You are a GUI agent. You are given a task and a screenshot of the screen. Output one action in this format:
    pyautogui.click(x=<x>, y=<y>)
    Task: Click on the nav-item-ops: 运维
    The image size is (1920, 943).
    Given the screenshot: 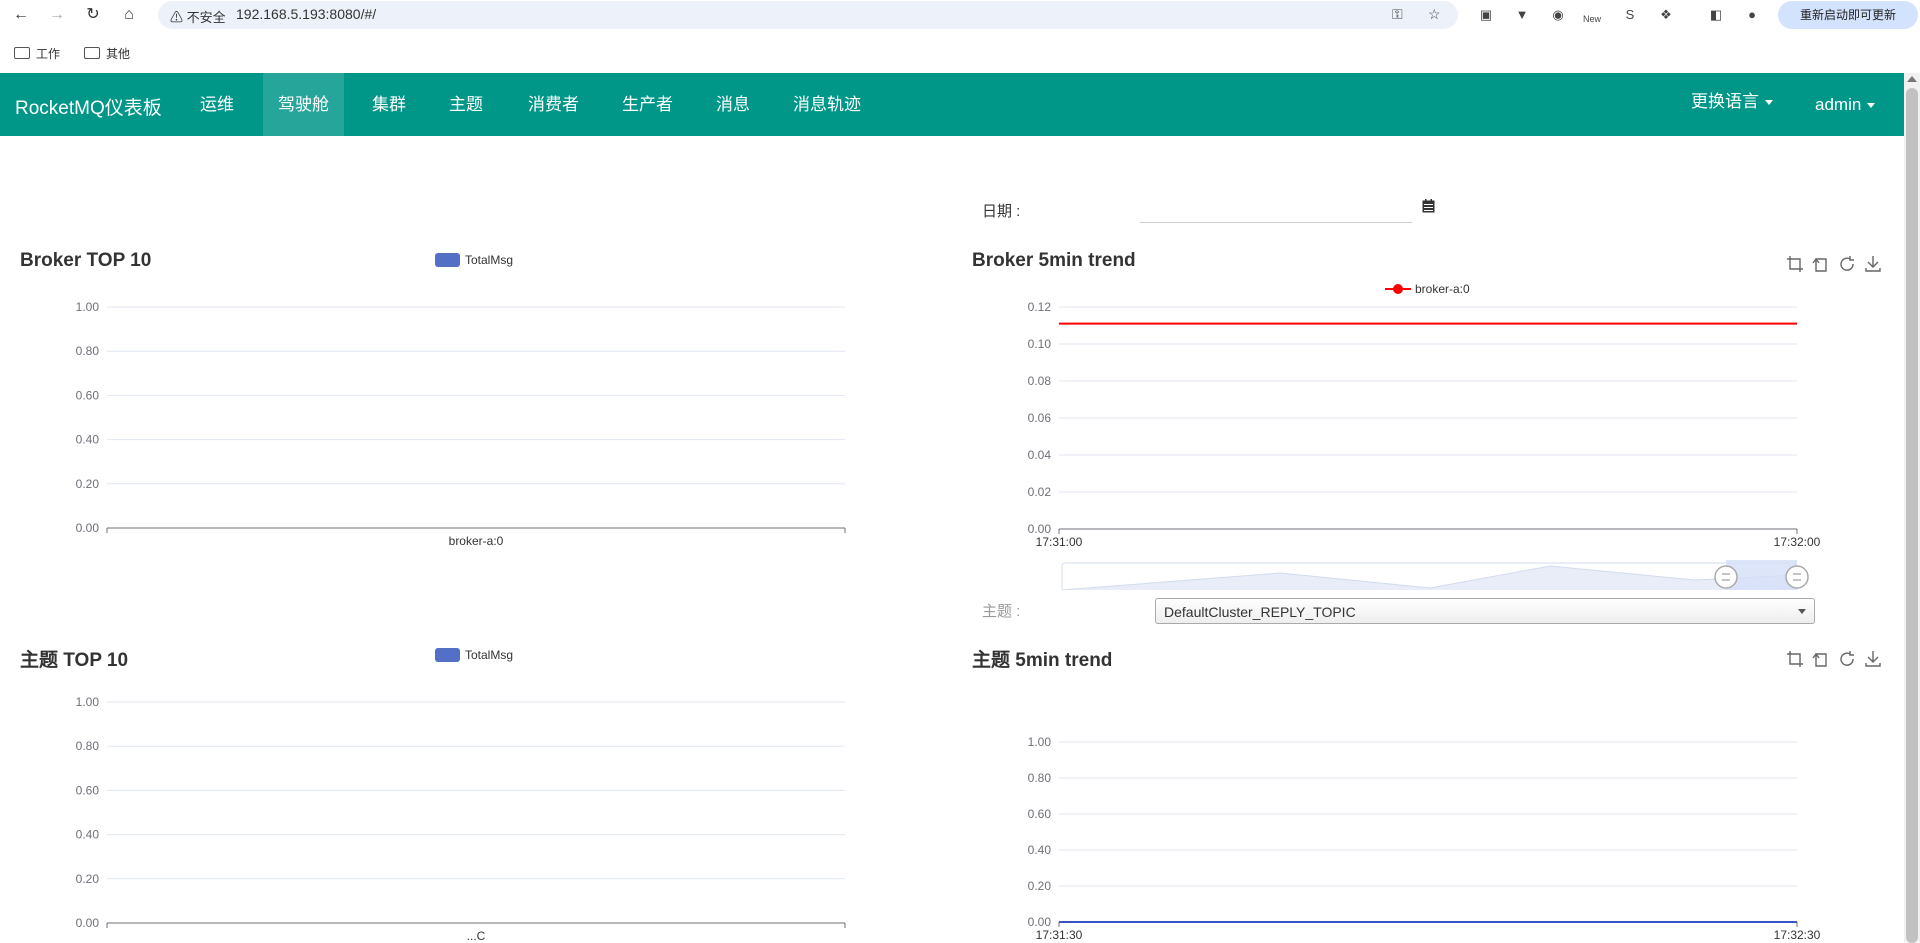 What is the action you would take?
    pyautogui.click(x=217, y=104)
    